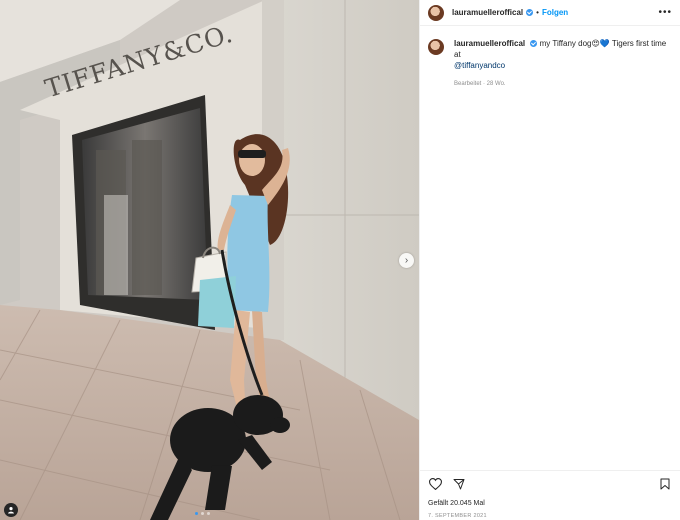 The image size is (680, 520). I want to click on action-row, so click(550, 484).